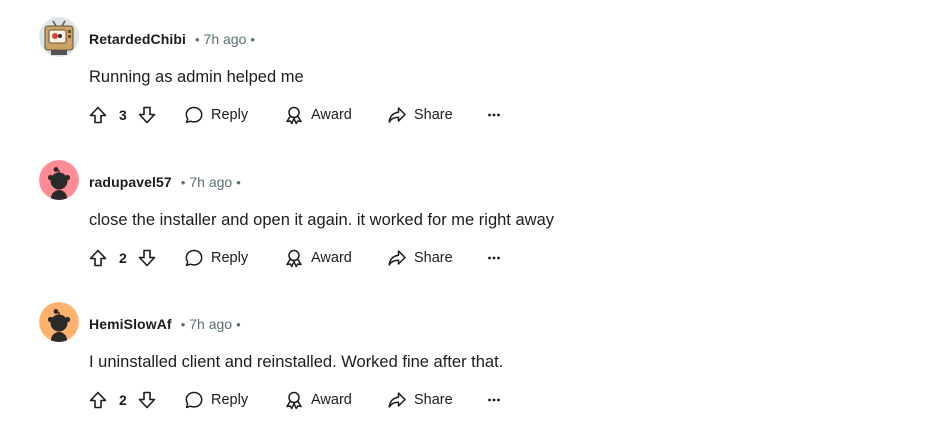  I want to click on comment-meta: RetardedChibi • 7h ago •, so click(172, 39).